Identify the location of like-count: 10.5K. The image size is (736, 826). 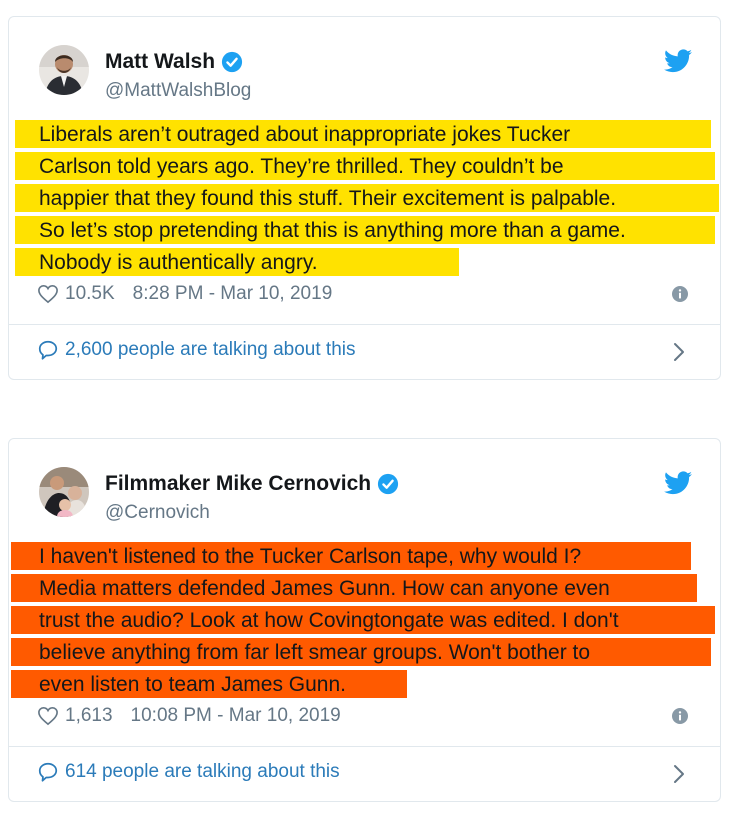
(90, 294).